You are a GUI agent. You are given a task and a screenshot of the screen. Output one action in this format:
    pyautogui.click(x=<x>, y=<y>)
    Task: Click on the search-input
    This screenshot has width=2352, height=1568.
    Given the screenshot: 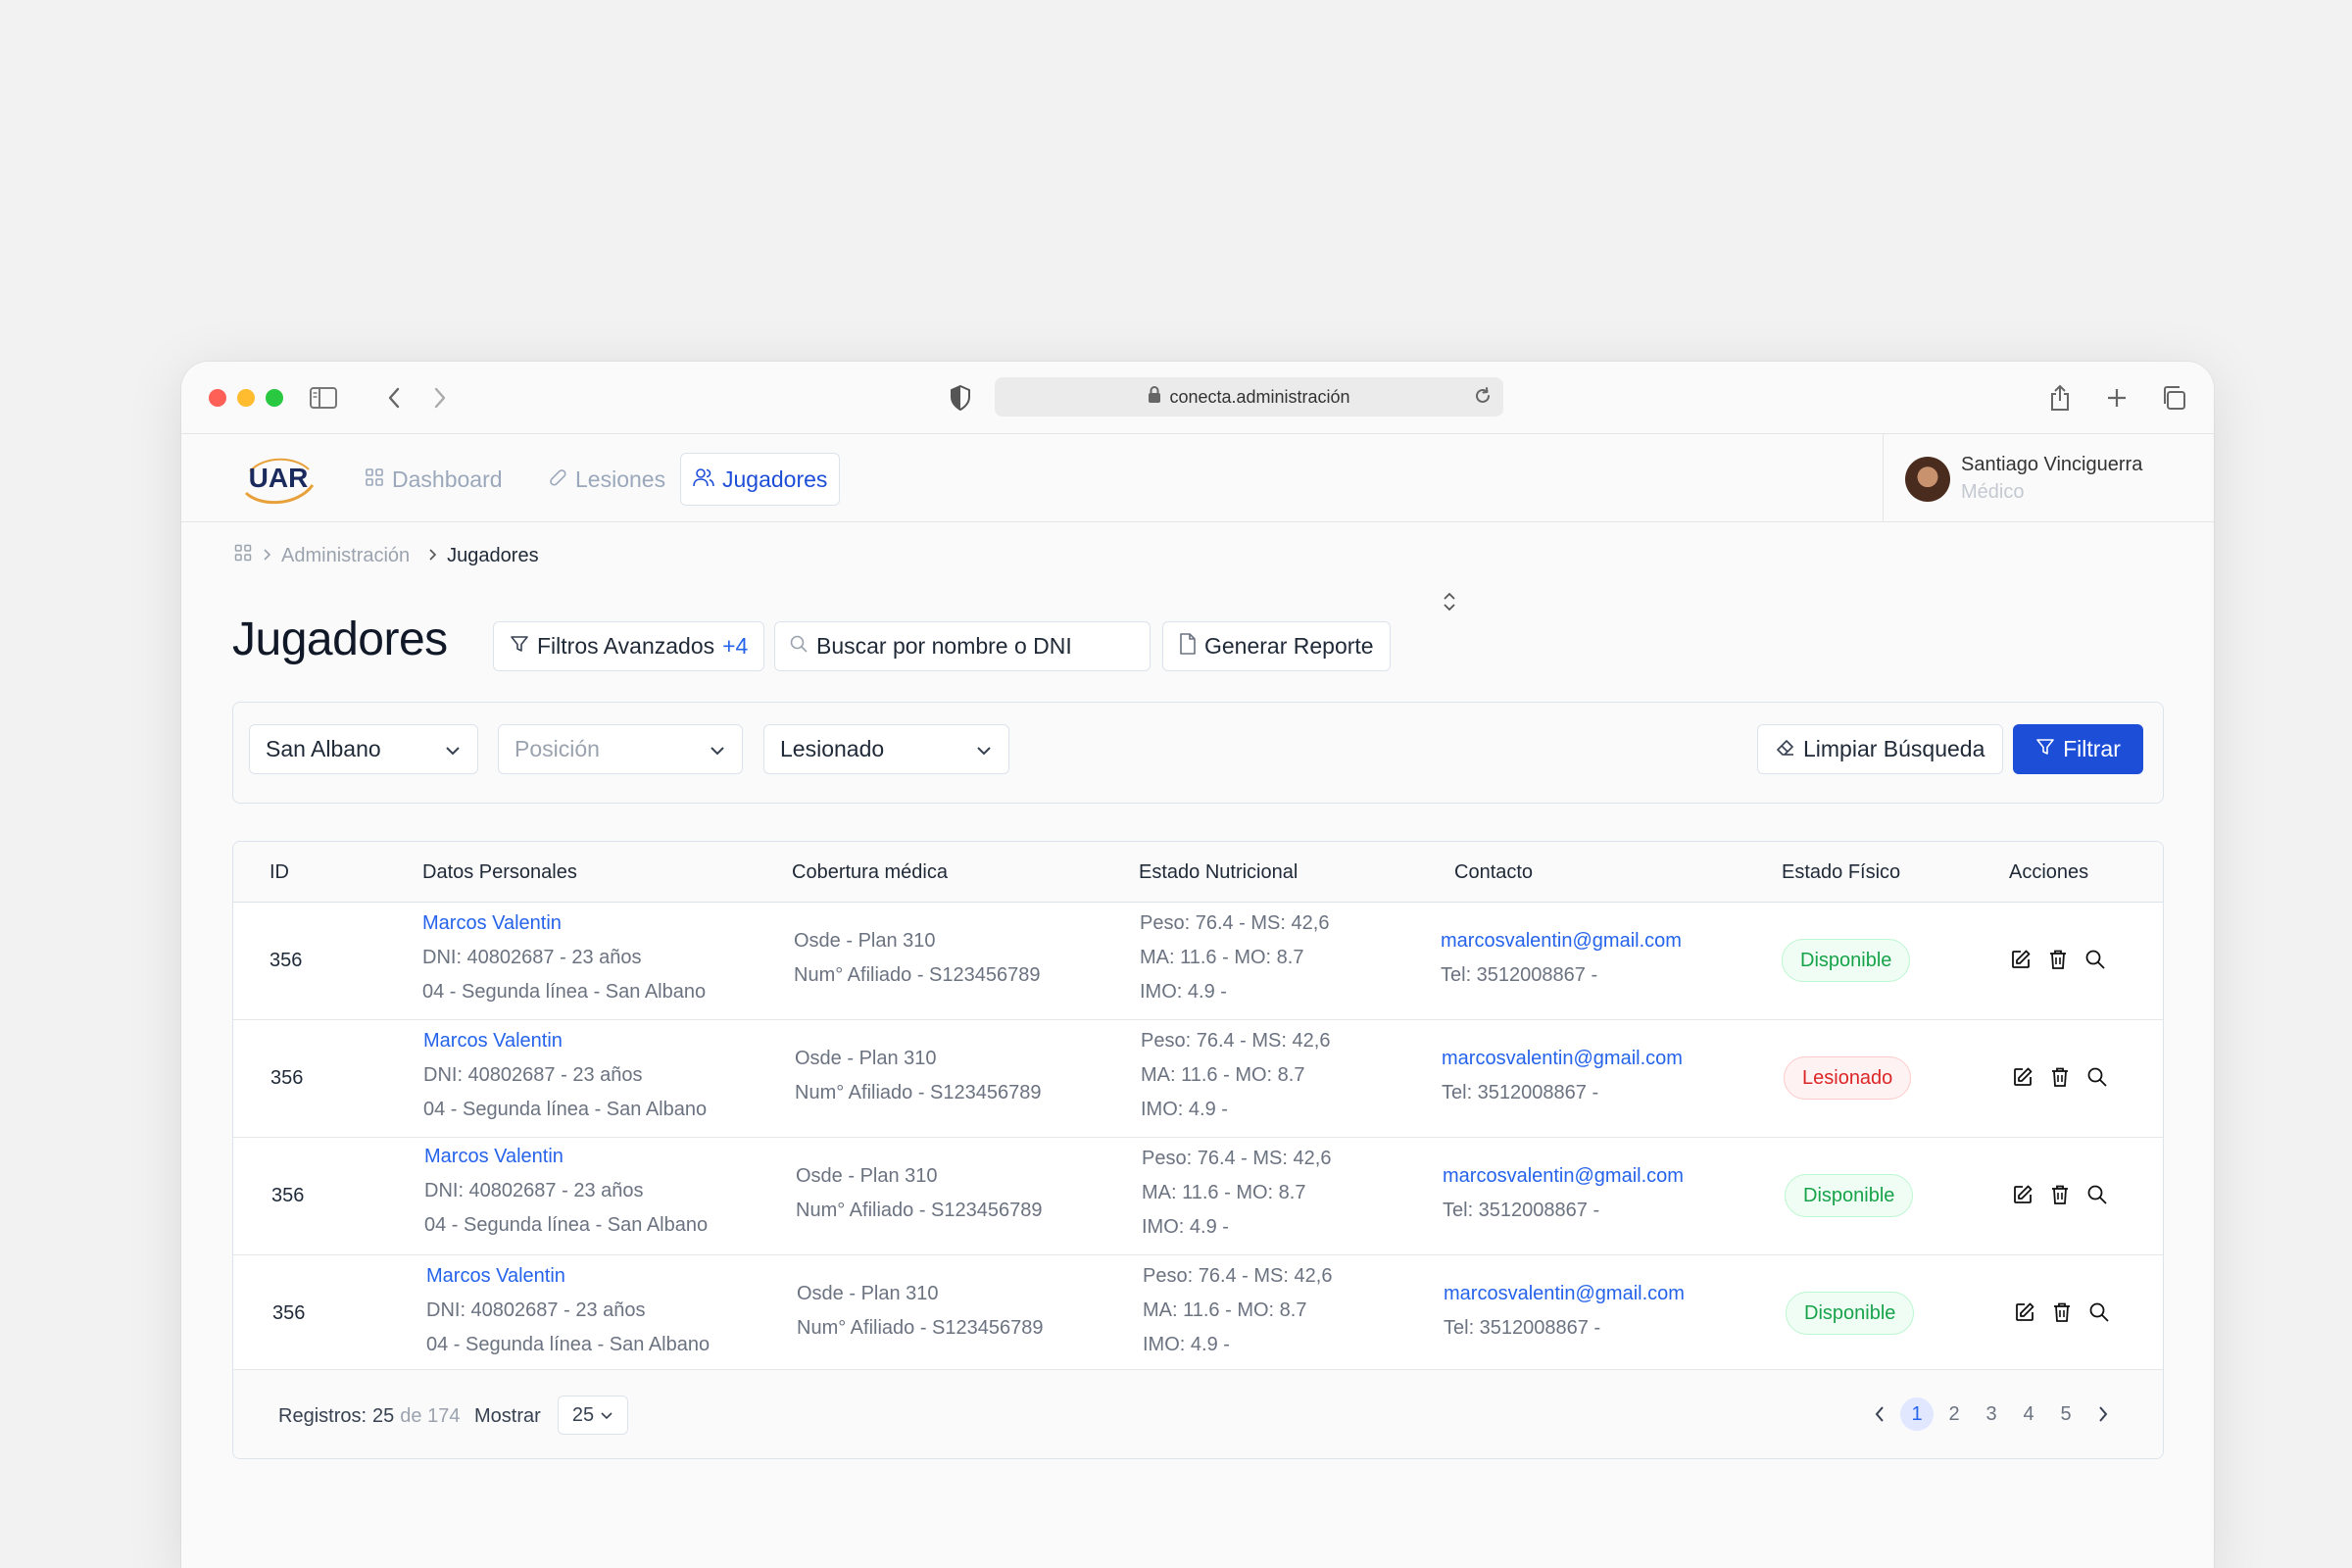 What is the action you would take?
    pyautogui.click(x=973, y=646)
    